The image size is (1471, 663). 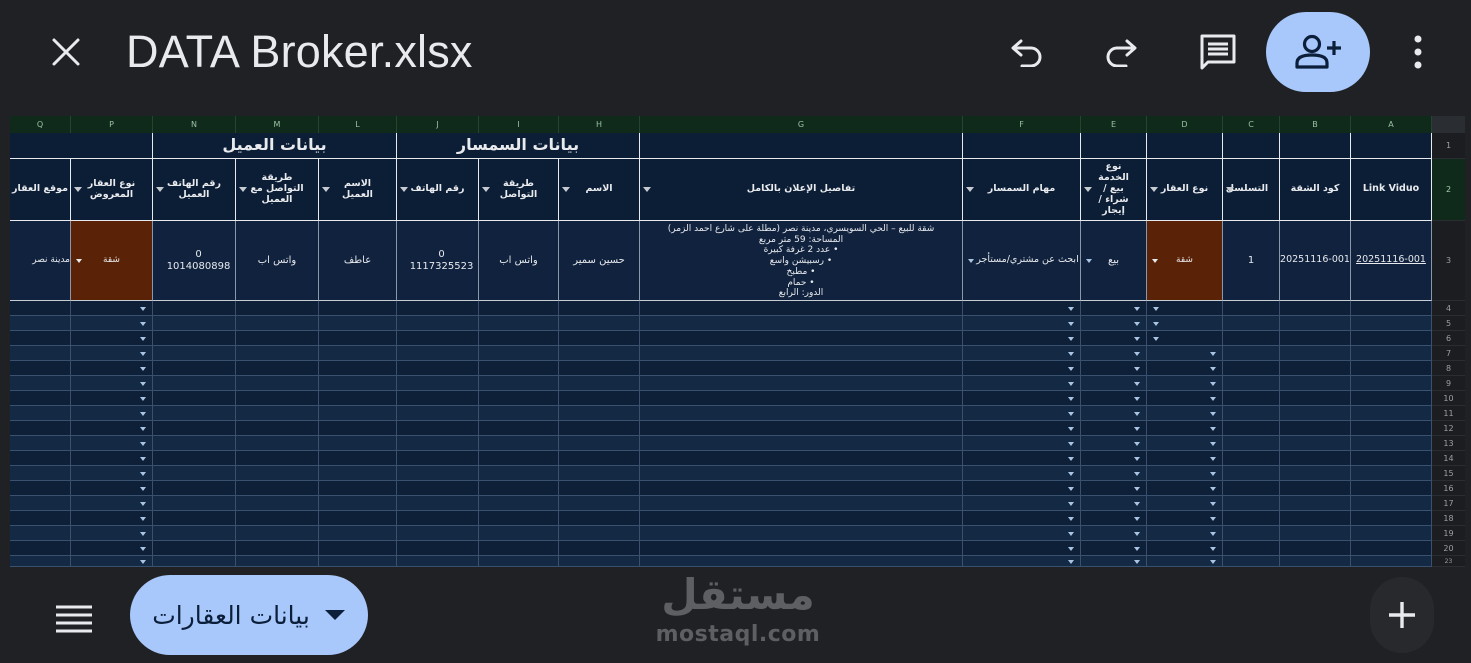 What do you see at coordinates (194, 124) in the screenshot?
I see `column-header-n: N` at bounding box center [194, 124].